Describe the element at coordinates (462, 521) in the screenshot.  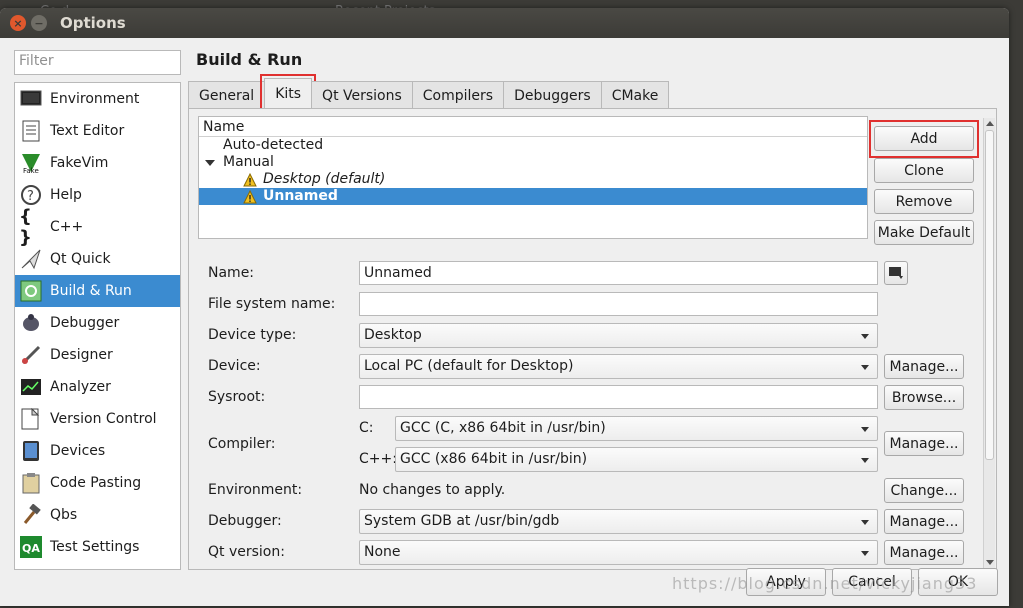
I see `debugger-value: System GDB at /usr/bin/gdb` at that location.